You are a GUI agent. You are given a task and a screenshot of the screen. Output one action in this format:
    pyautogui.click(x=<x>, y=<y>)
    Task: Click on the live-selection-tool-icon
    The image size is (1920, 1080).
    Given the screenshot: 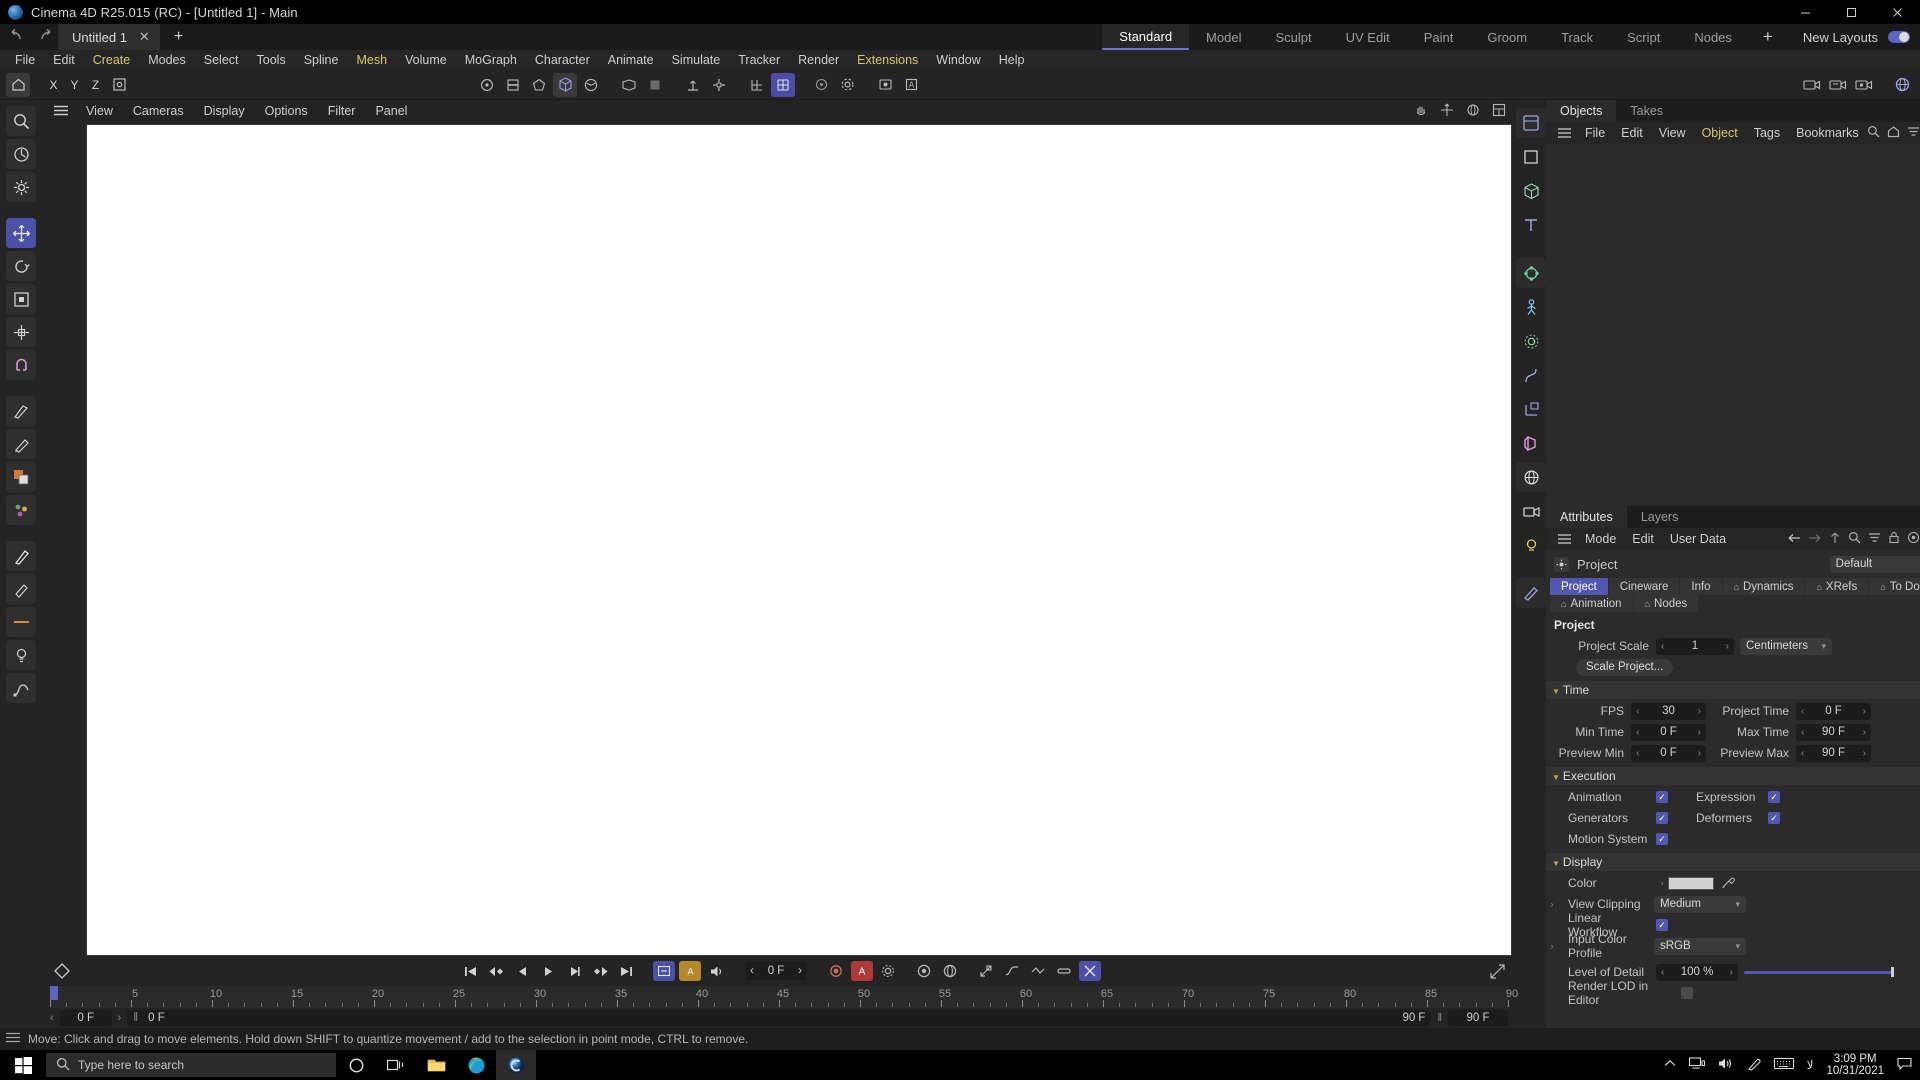 What is the action you would take?
    pyautogui.click(x=21, y=154)
    